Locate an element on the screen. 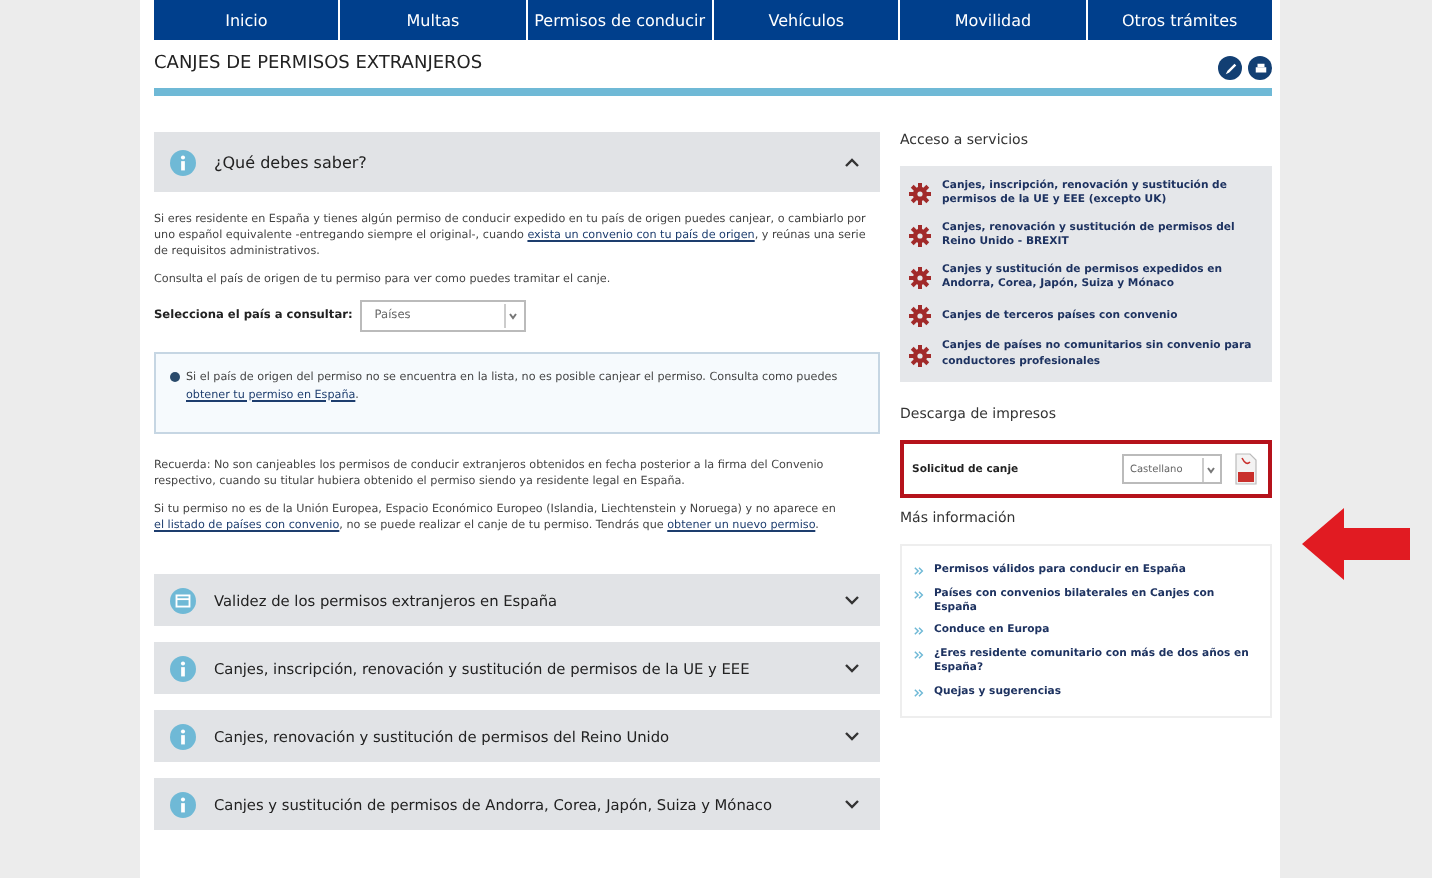 The width and height of the screenshot is (1432, 878). document-icon is located at coordinates (183, 600).